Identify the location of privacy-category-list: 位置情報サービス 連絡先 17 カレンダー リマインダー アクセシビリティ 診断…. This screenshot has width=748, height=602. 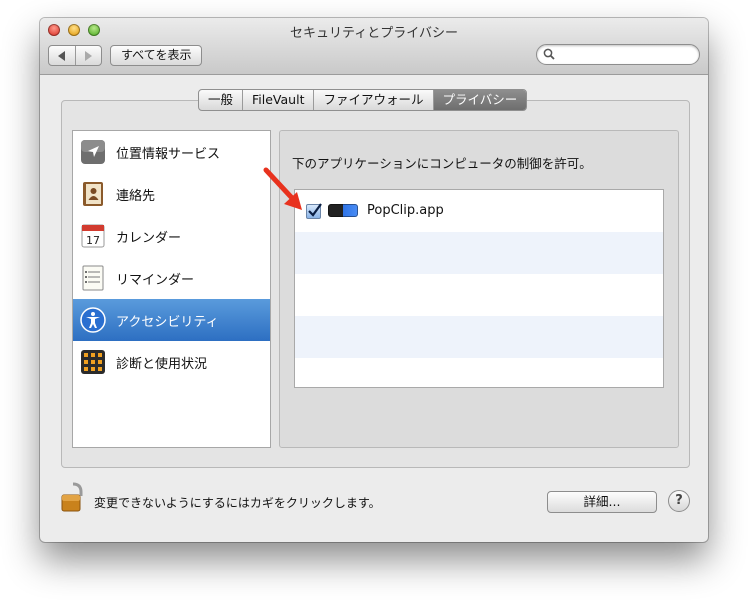
(171, 289).